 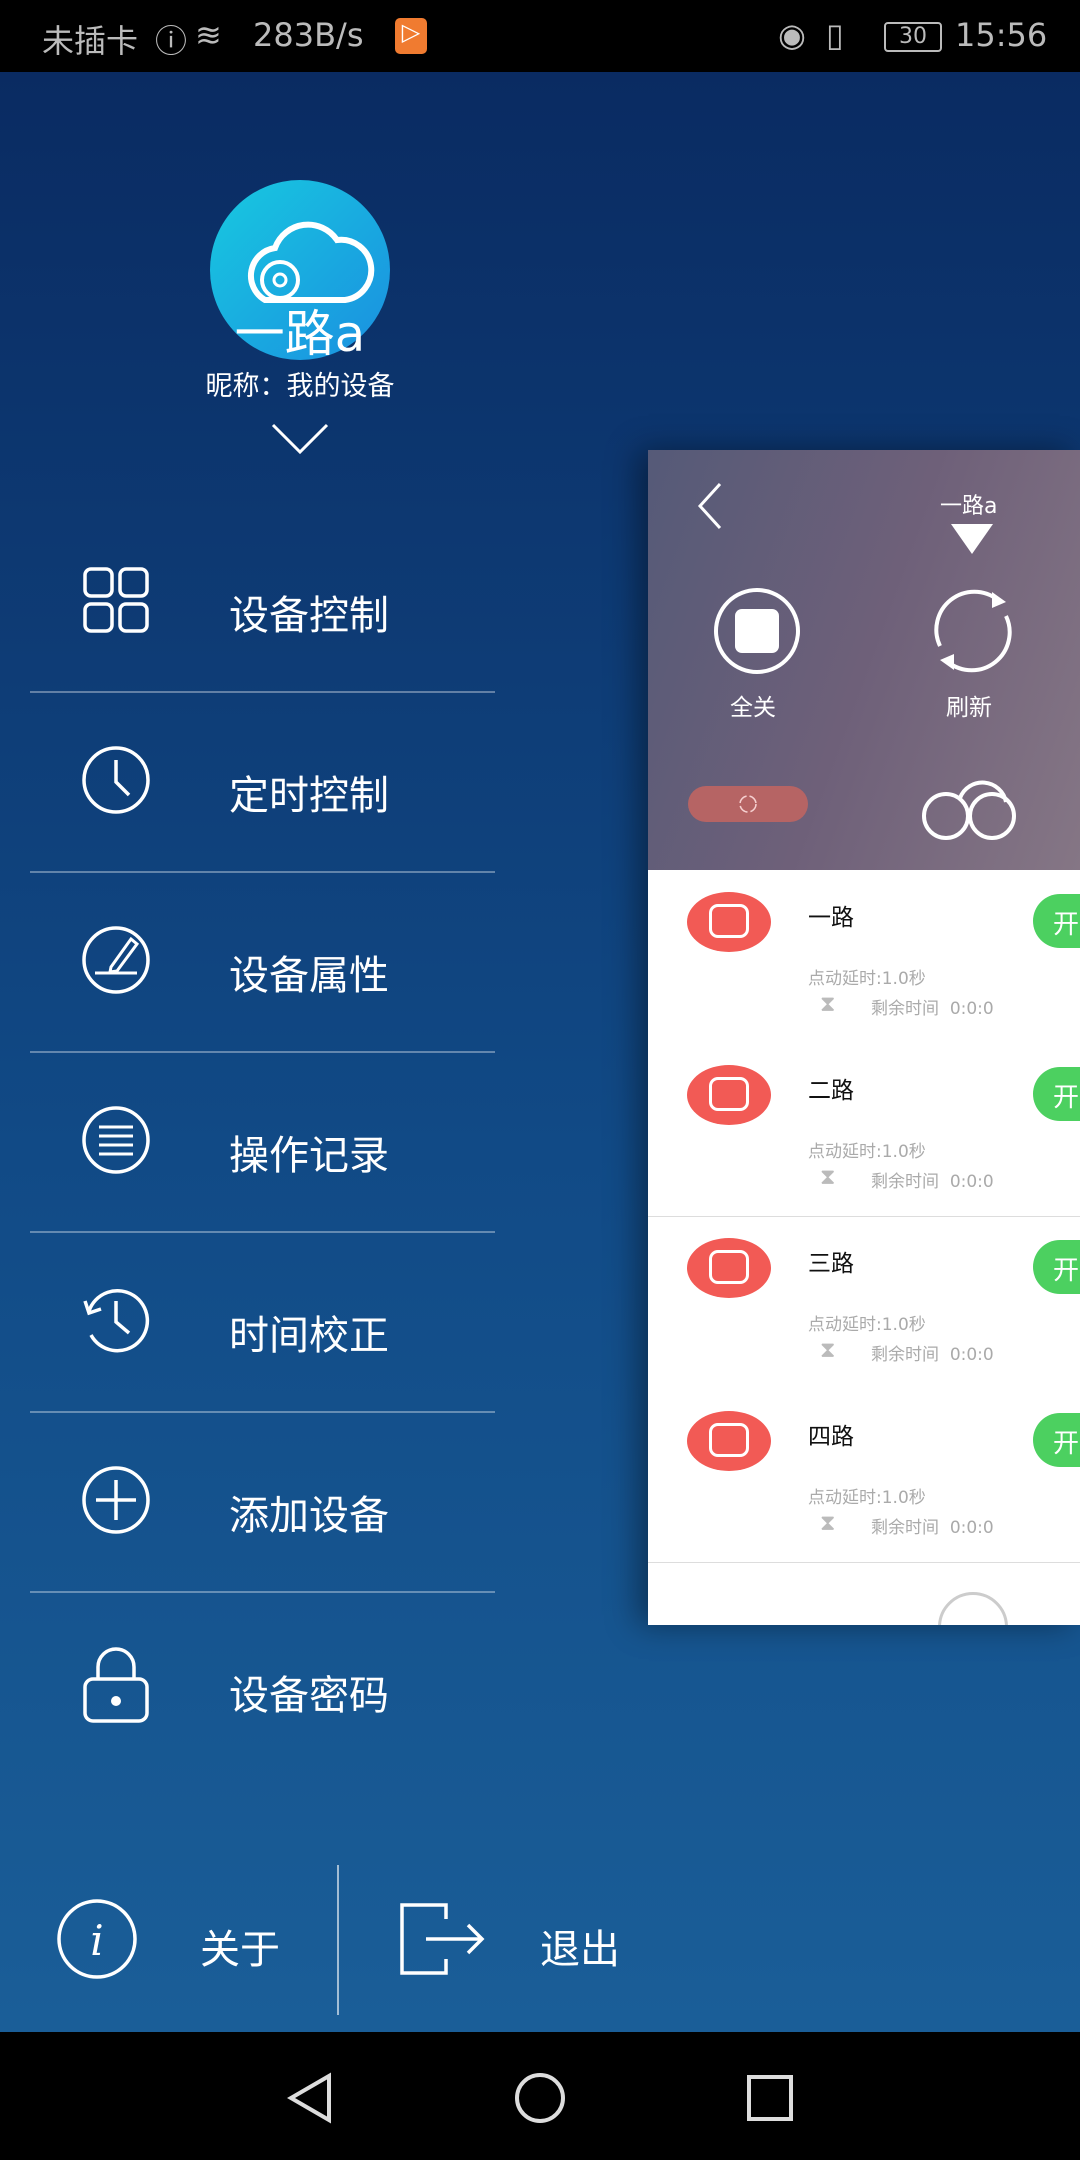 What do you see at coordinates (300, 439) in the screenshot?
I see `chevron-down-icon` at bounding box center [300, 439].